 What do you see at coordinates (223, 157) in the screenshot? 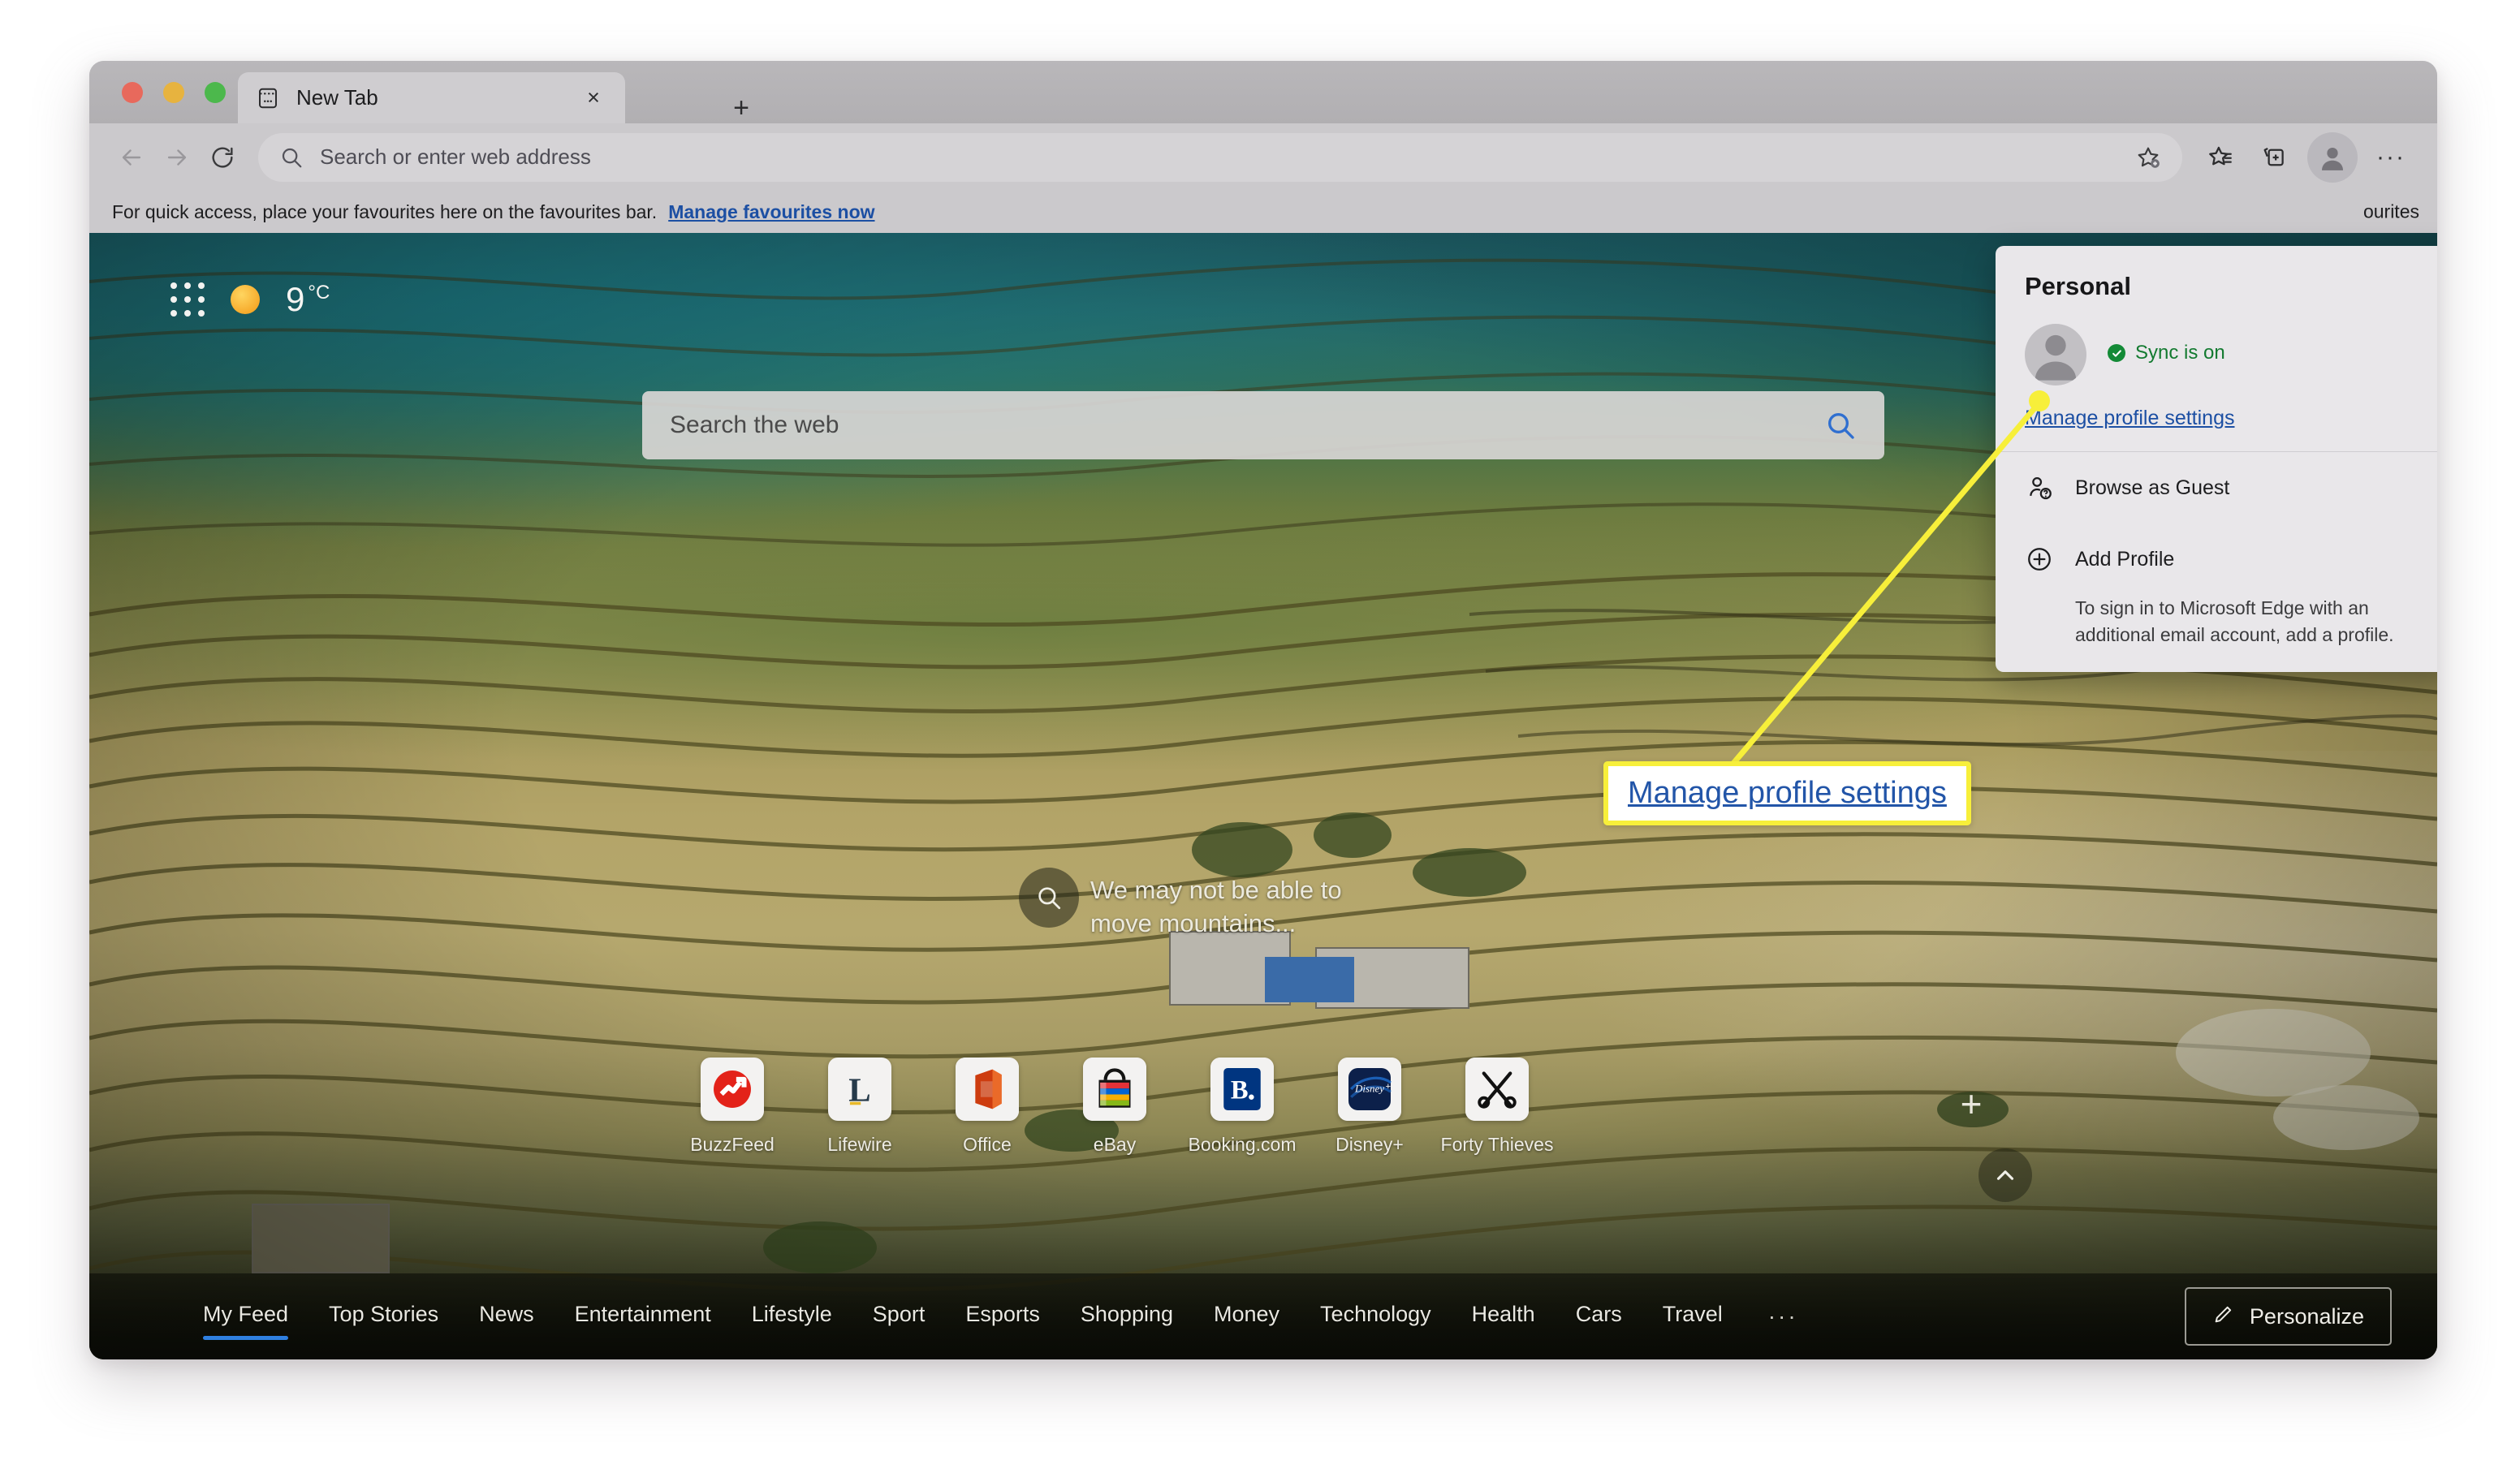
I see `reload-button` at bounding box center [223, 157].